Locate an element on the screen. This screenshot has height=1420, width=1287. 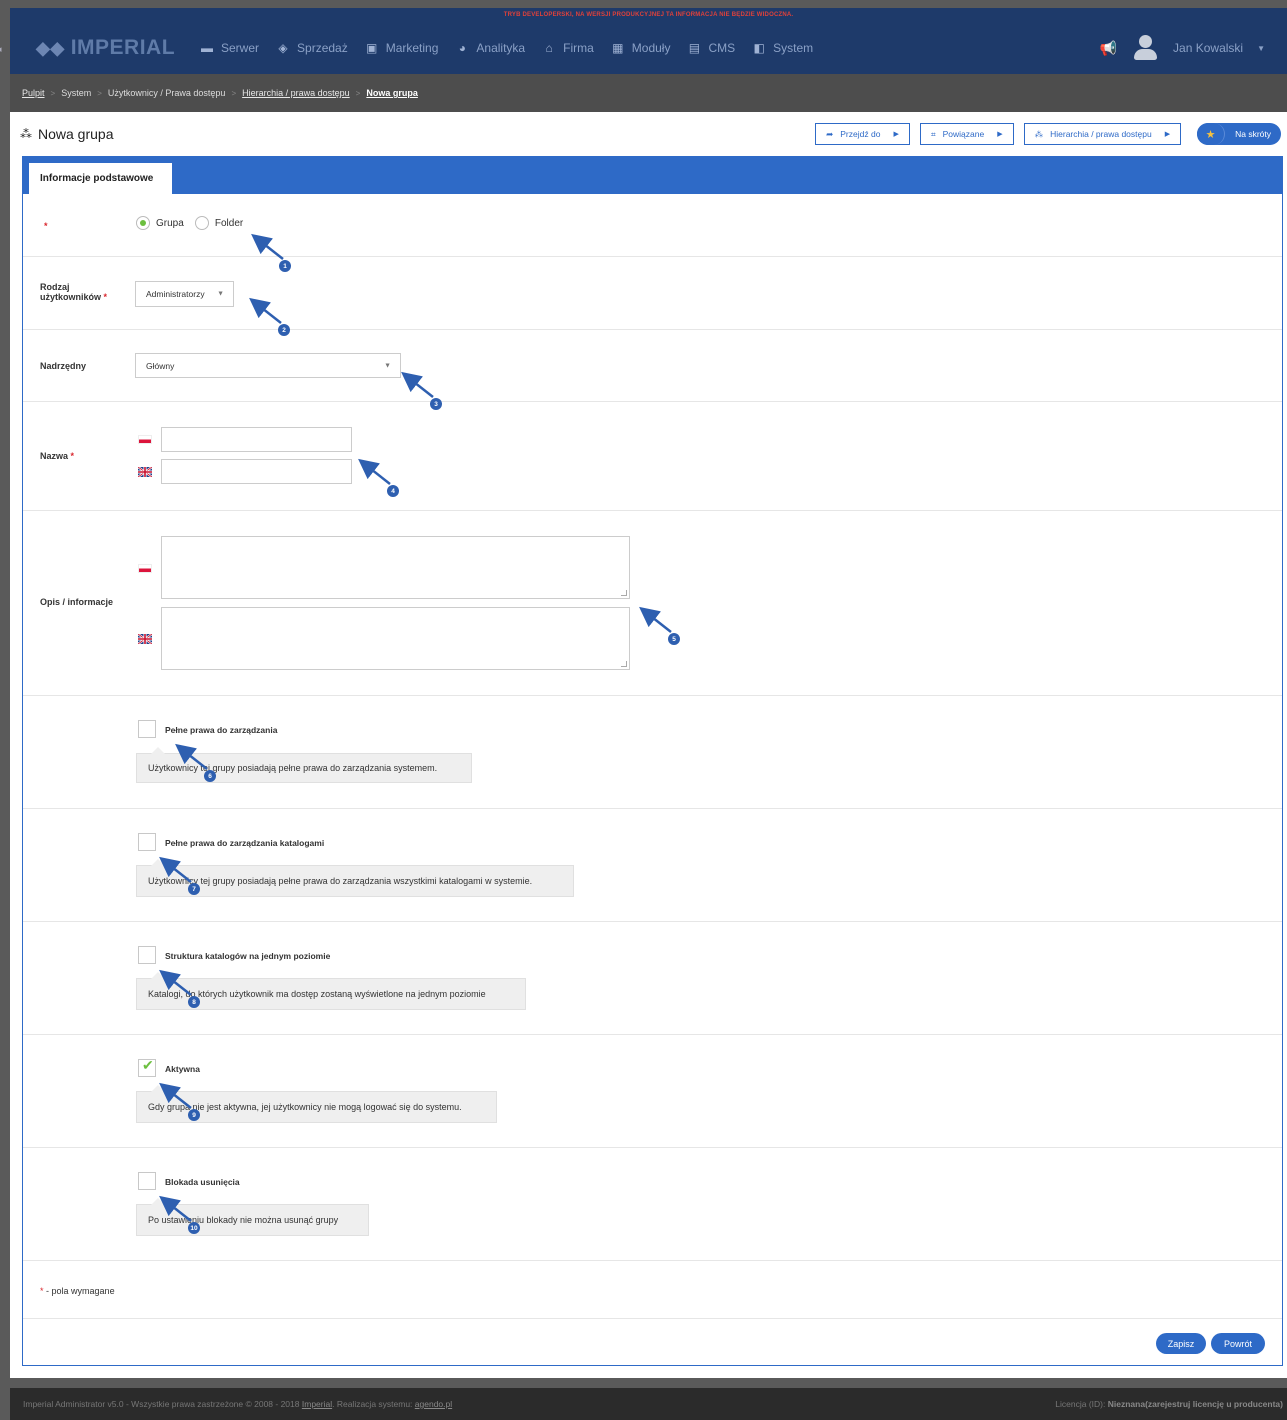
nav-item-cms: ▤ CMS is located at coordinates (719, 48).